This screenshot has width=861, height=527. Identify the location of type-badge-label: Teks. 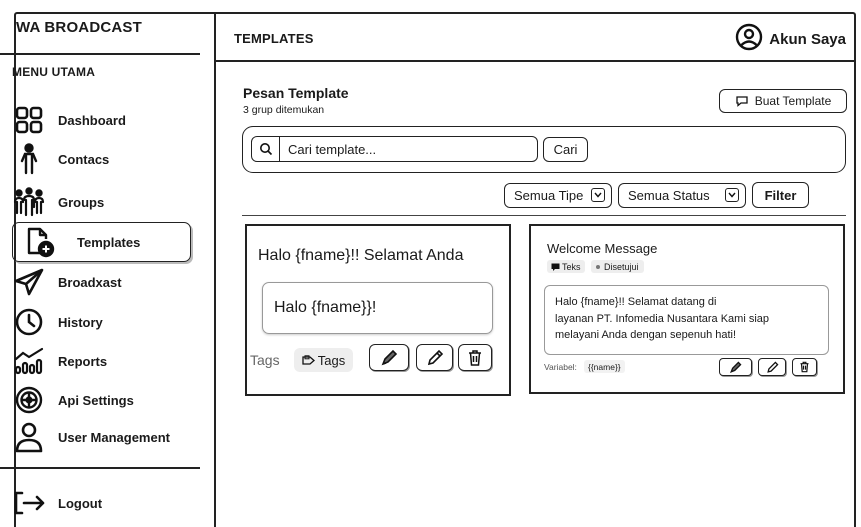
(571, 266).